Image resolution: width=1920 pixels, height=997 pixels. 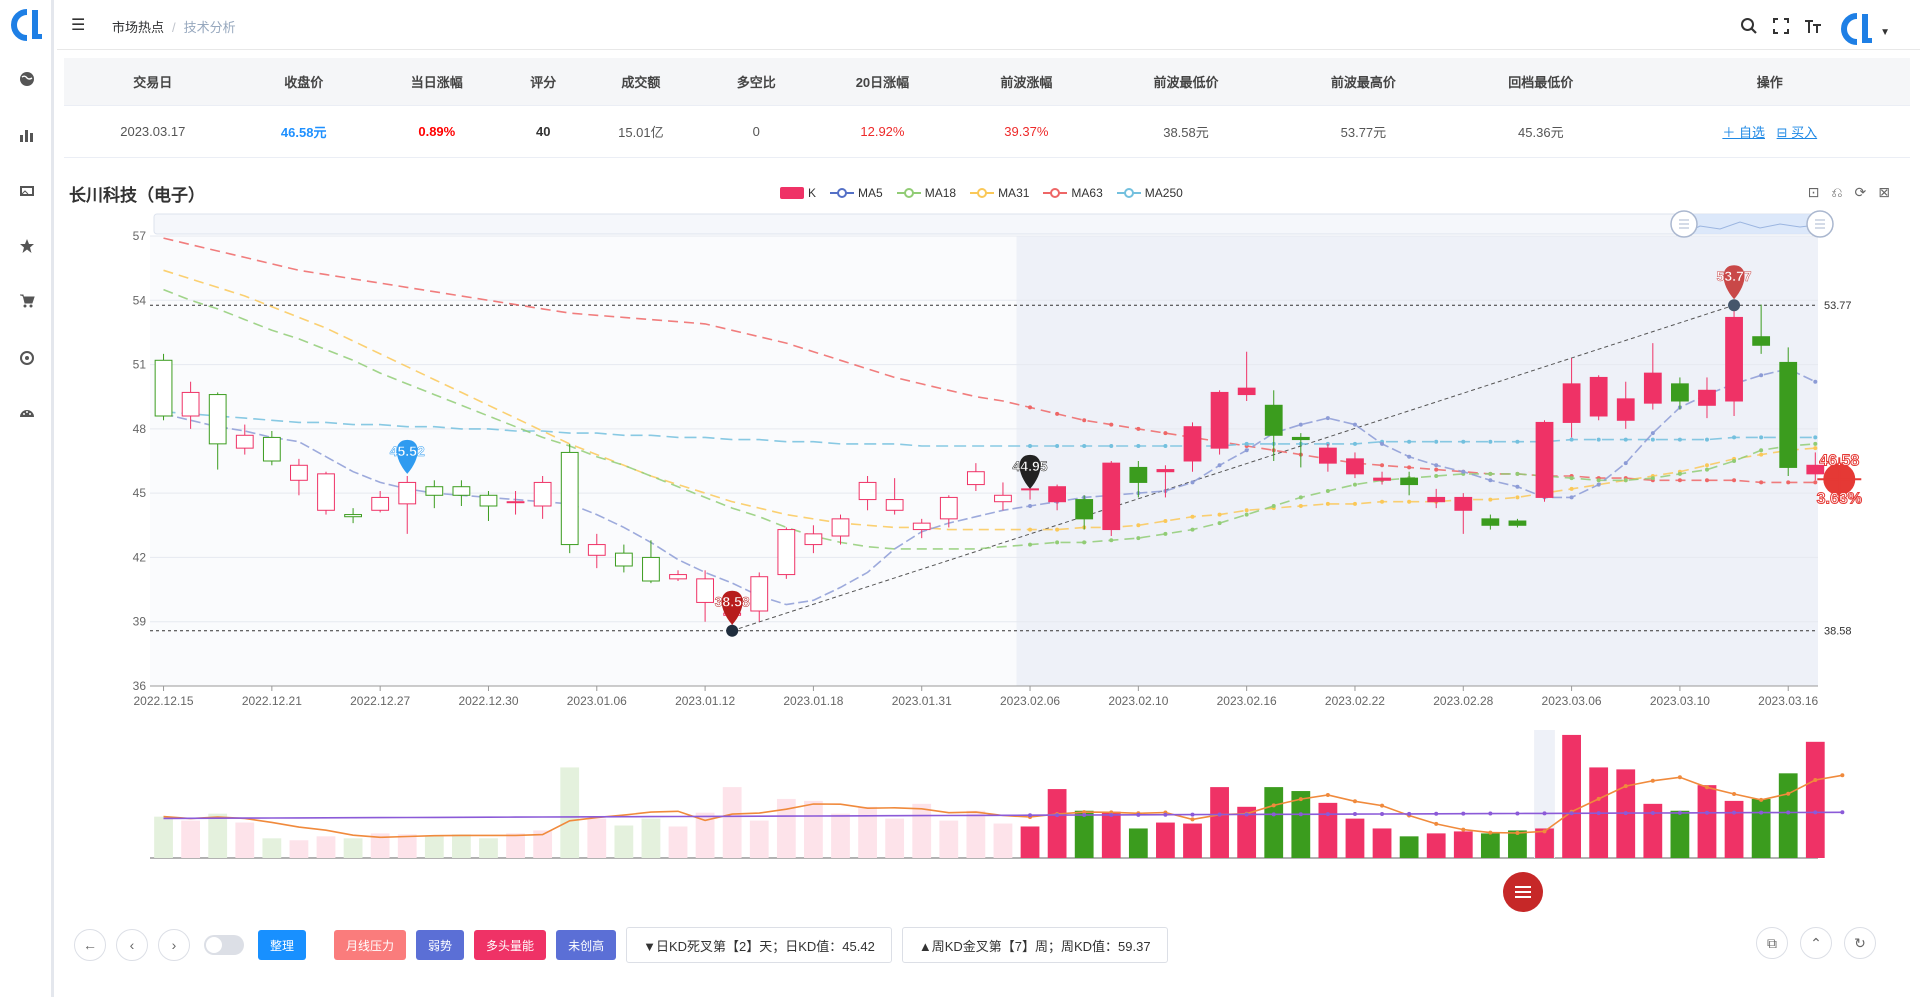 What do you see at coordinates (597, 701) in the screenshot?
I see `x-tick-label: 2023.01.06` at bounding box center [597, 701].